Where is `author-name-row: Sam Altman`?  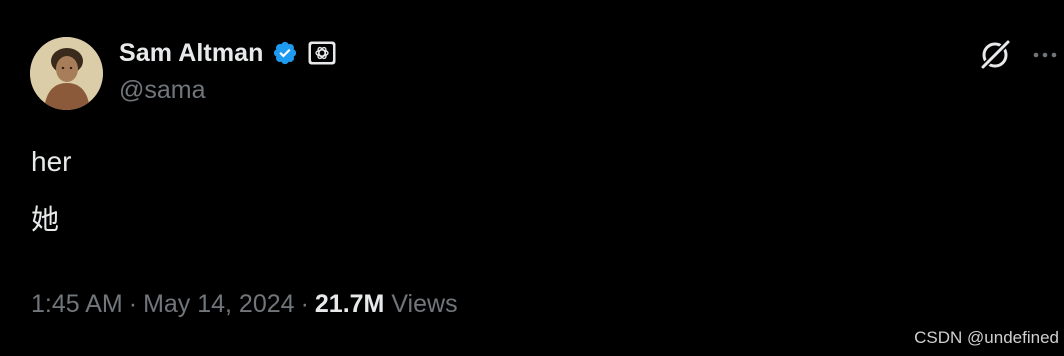 author-name-row: Sam Altman is located at coordinates (227, 53).